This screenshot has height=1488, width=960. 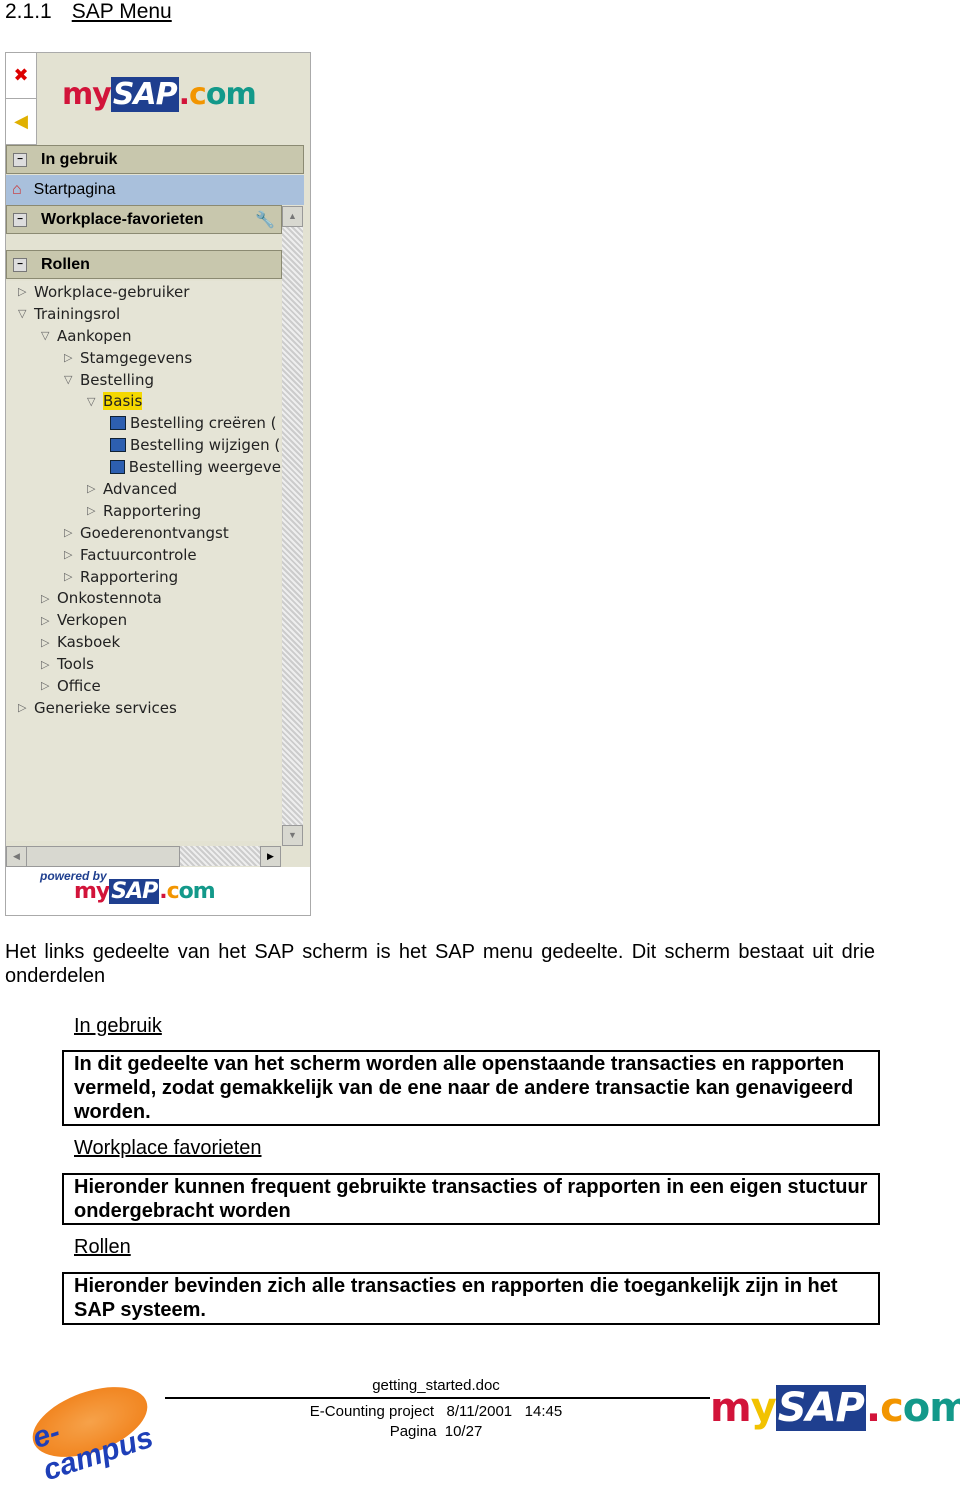 What do you see at coordinates (75, 664) in the screenshot?
I see `tree-item-label: Tools` at bounding box center [75, 664].